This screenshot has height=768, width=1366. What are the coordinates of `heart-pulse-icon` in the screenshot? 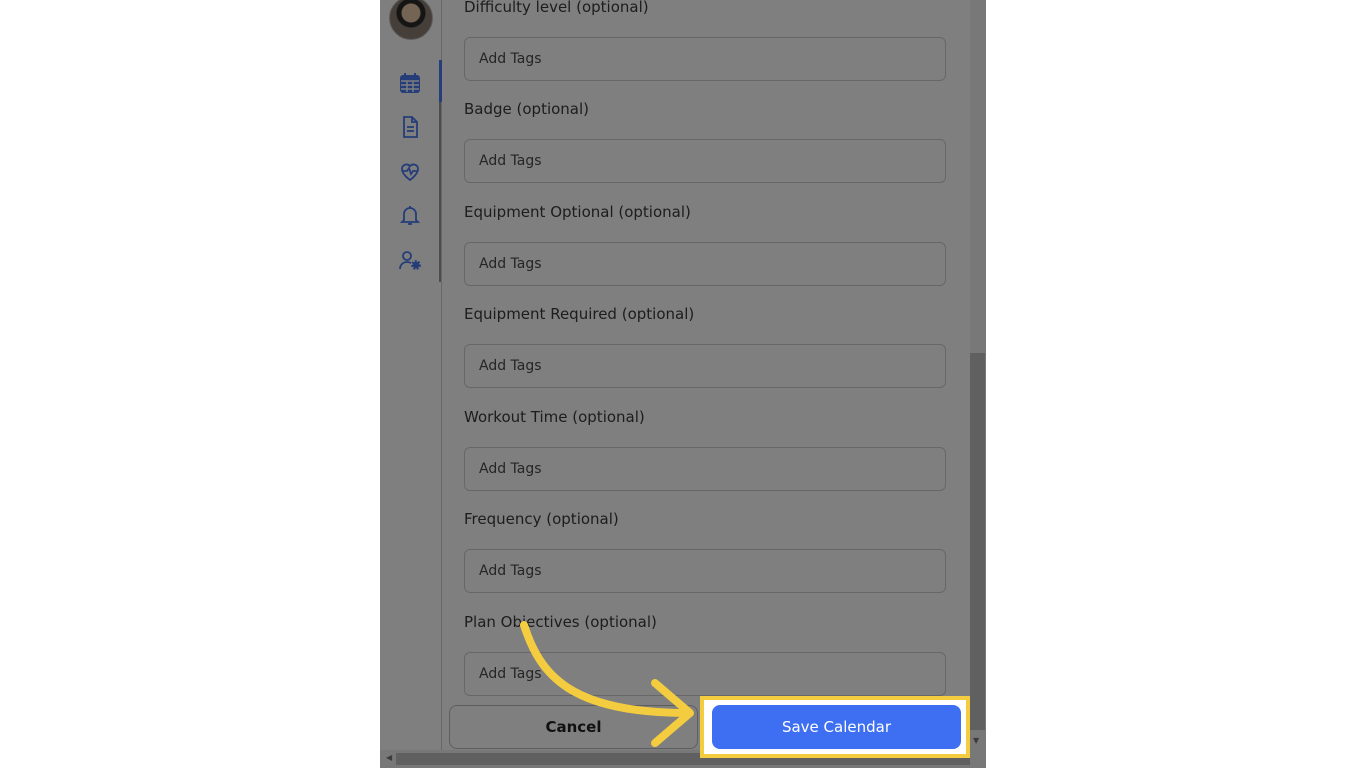 It's located at (410, 171).